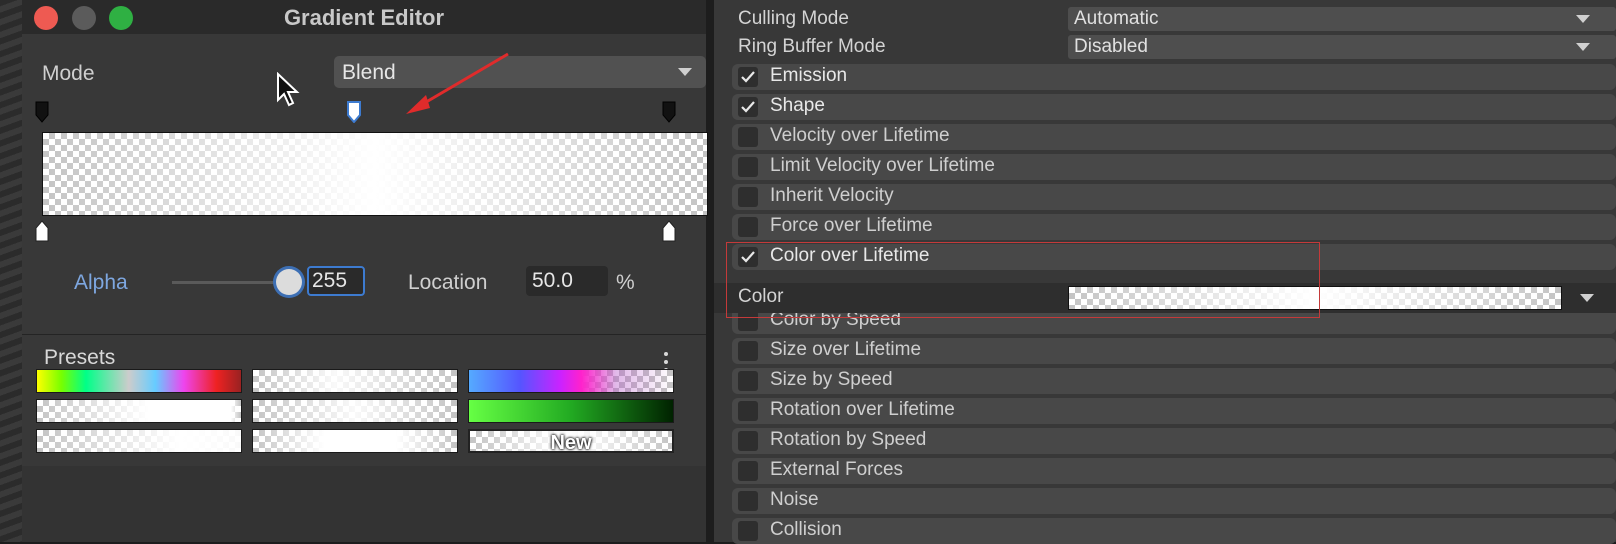 This screenshot has width=1616, height=544. Describe the element at coordinates (101, 282) in the screenshot. I see `alpha-label: Alpha` at that location.